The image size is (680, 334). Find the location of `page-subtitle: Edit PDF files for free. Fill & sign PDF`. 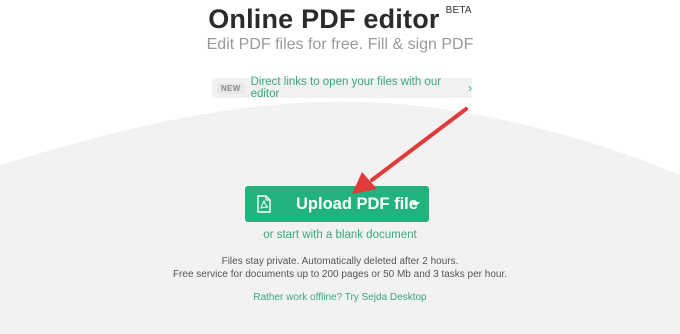

page-subtitle: Edit PDF files for free. Fill & sign PDF is located at coordinates (340, 44).